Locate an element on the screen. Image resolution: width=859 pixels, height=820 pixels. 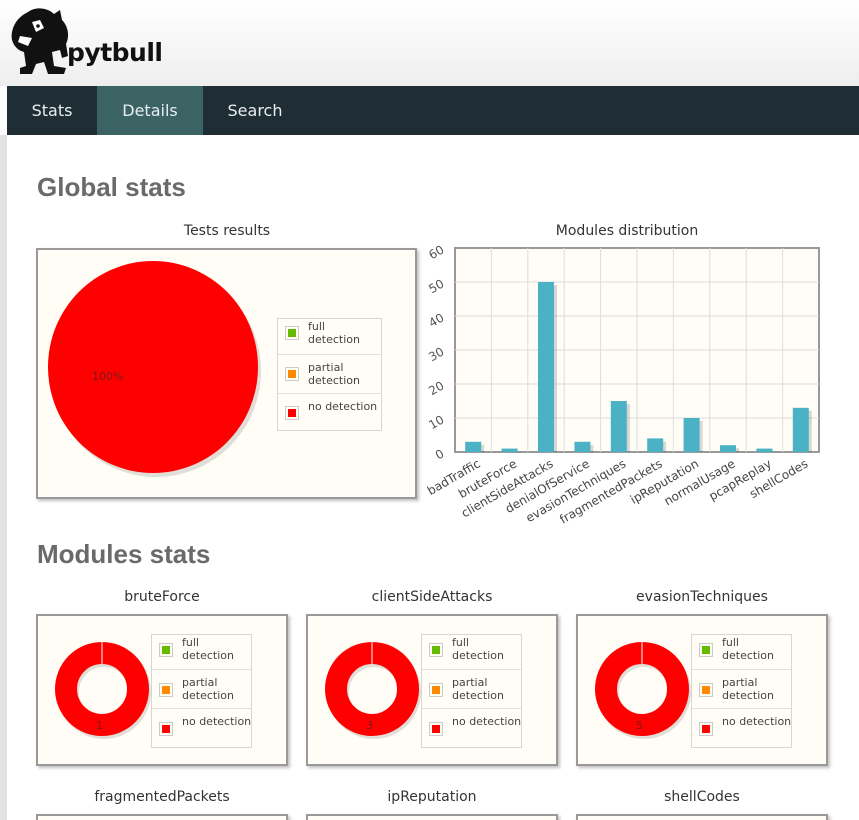
bar-pcapReplay is located at coordinates (764, 450).